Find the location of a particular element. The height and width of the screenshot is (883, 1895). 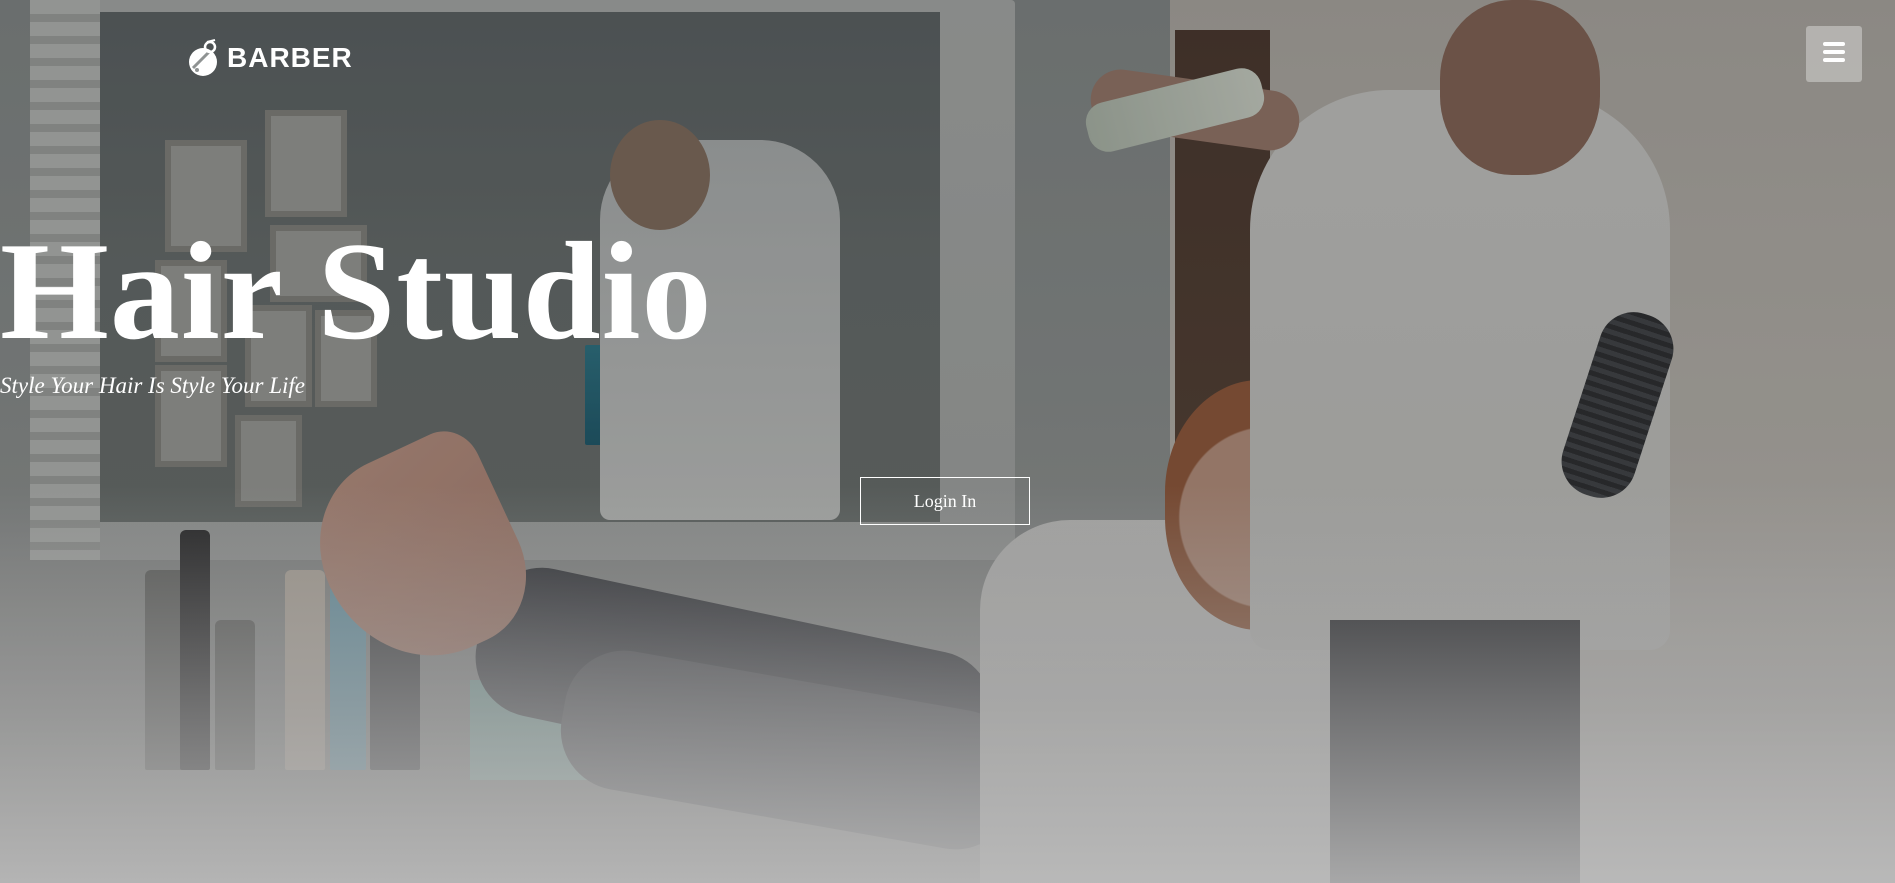

menu-button is located at coordinates (1834, 54).